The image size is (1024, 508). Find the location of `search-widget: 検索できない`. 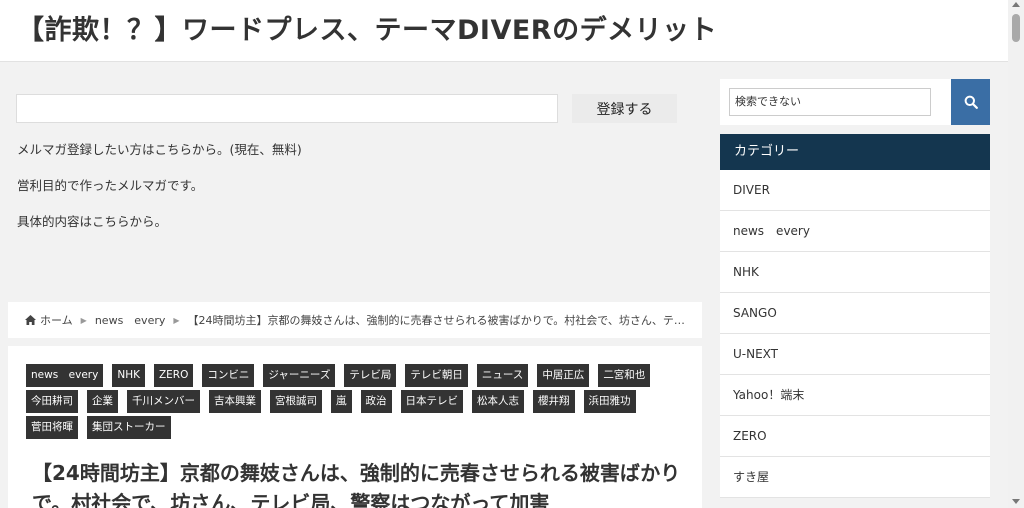

search-widget: 検索できない is located at coordinates (855, 102).